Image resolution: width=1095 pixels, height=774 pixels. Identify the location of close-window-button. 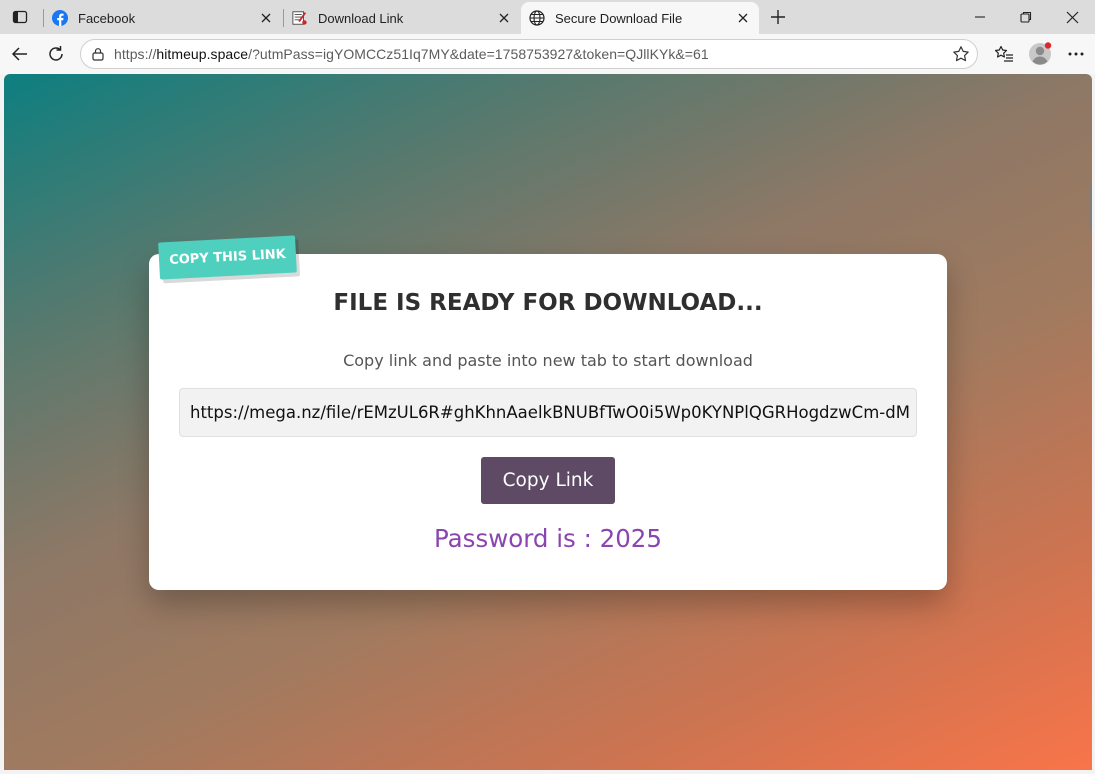
(1072, 17).